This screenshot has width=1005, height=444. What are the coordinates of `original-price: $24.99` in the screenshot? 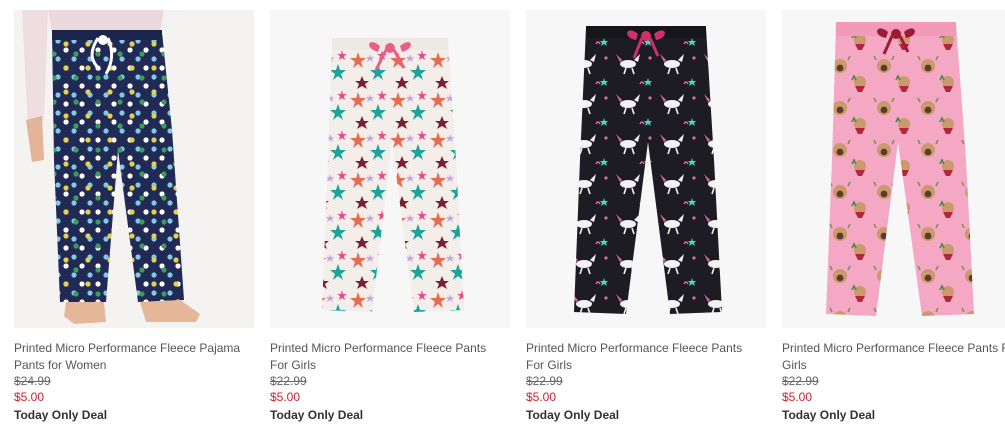 It's located at (32, 381).